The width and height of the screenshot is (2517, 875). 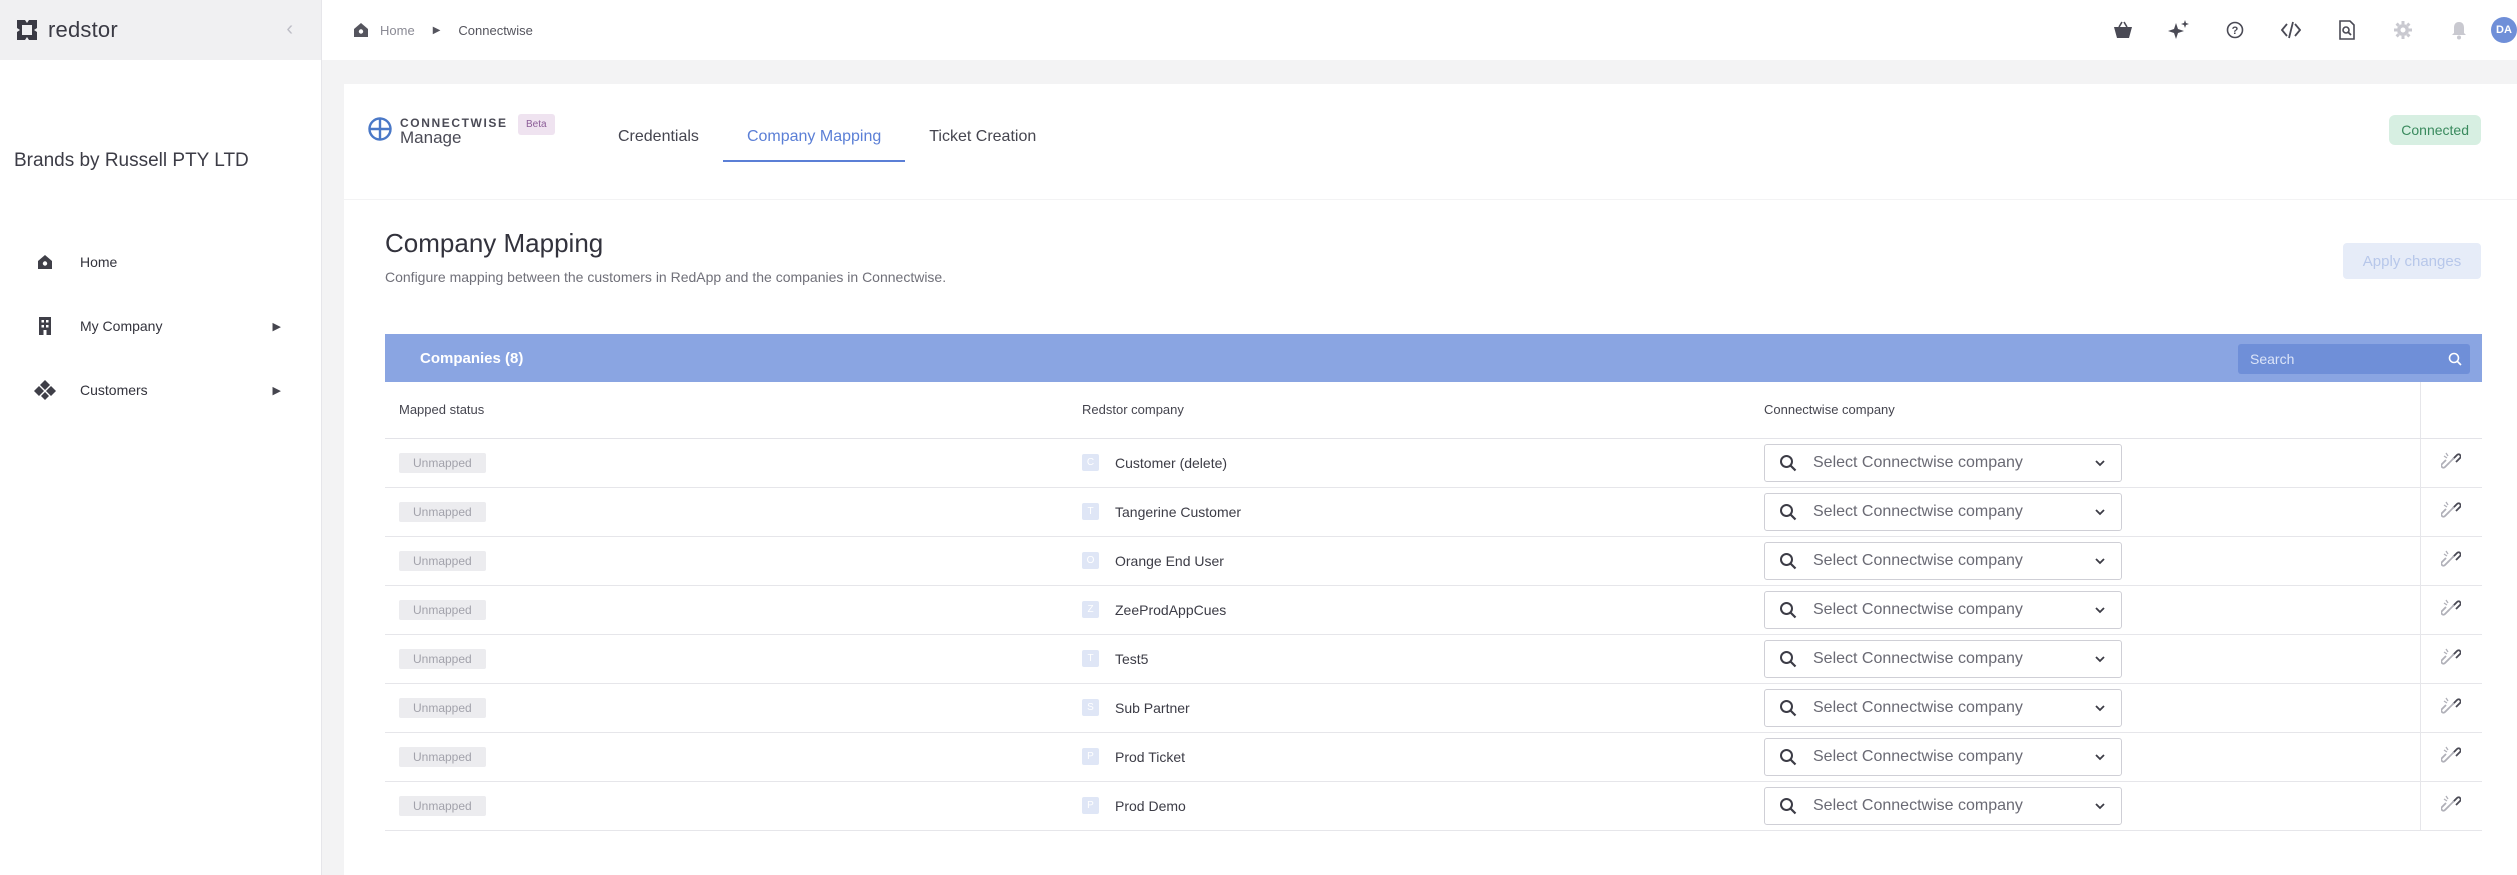 What do you see at coordinates (1409, 659) in the screenshot?
I see `redstor-company-cell: T Test5` at bounding box center [1409, 659].